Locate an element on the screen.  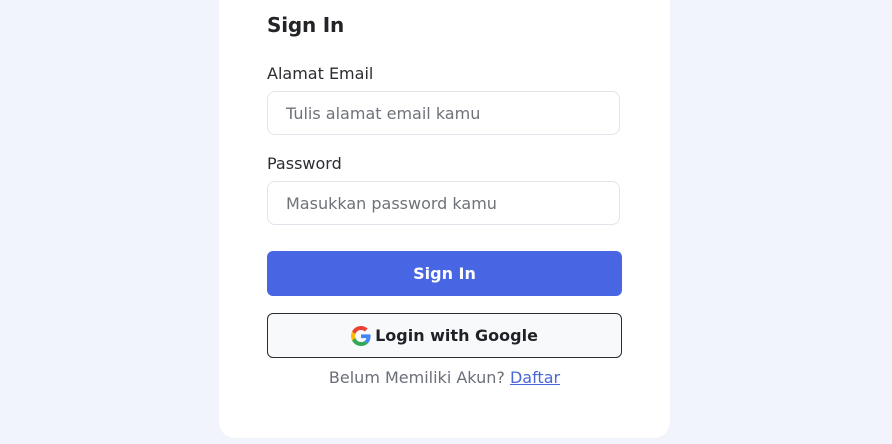
email-field is located at coordinates (443, 113).